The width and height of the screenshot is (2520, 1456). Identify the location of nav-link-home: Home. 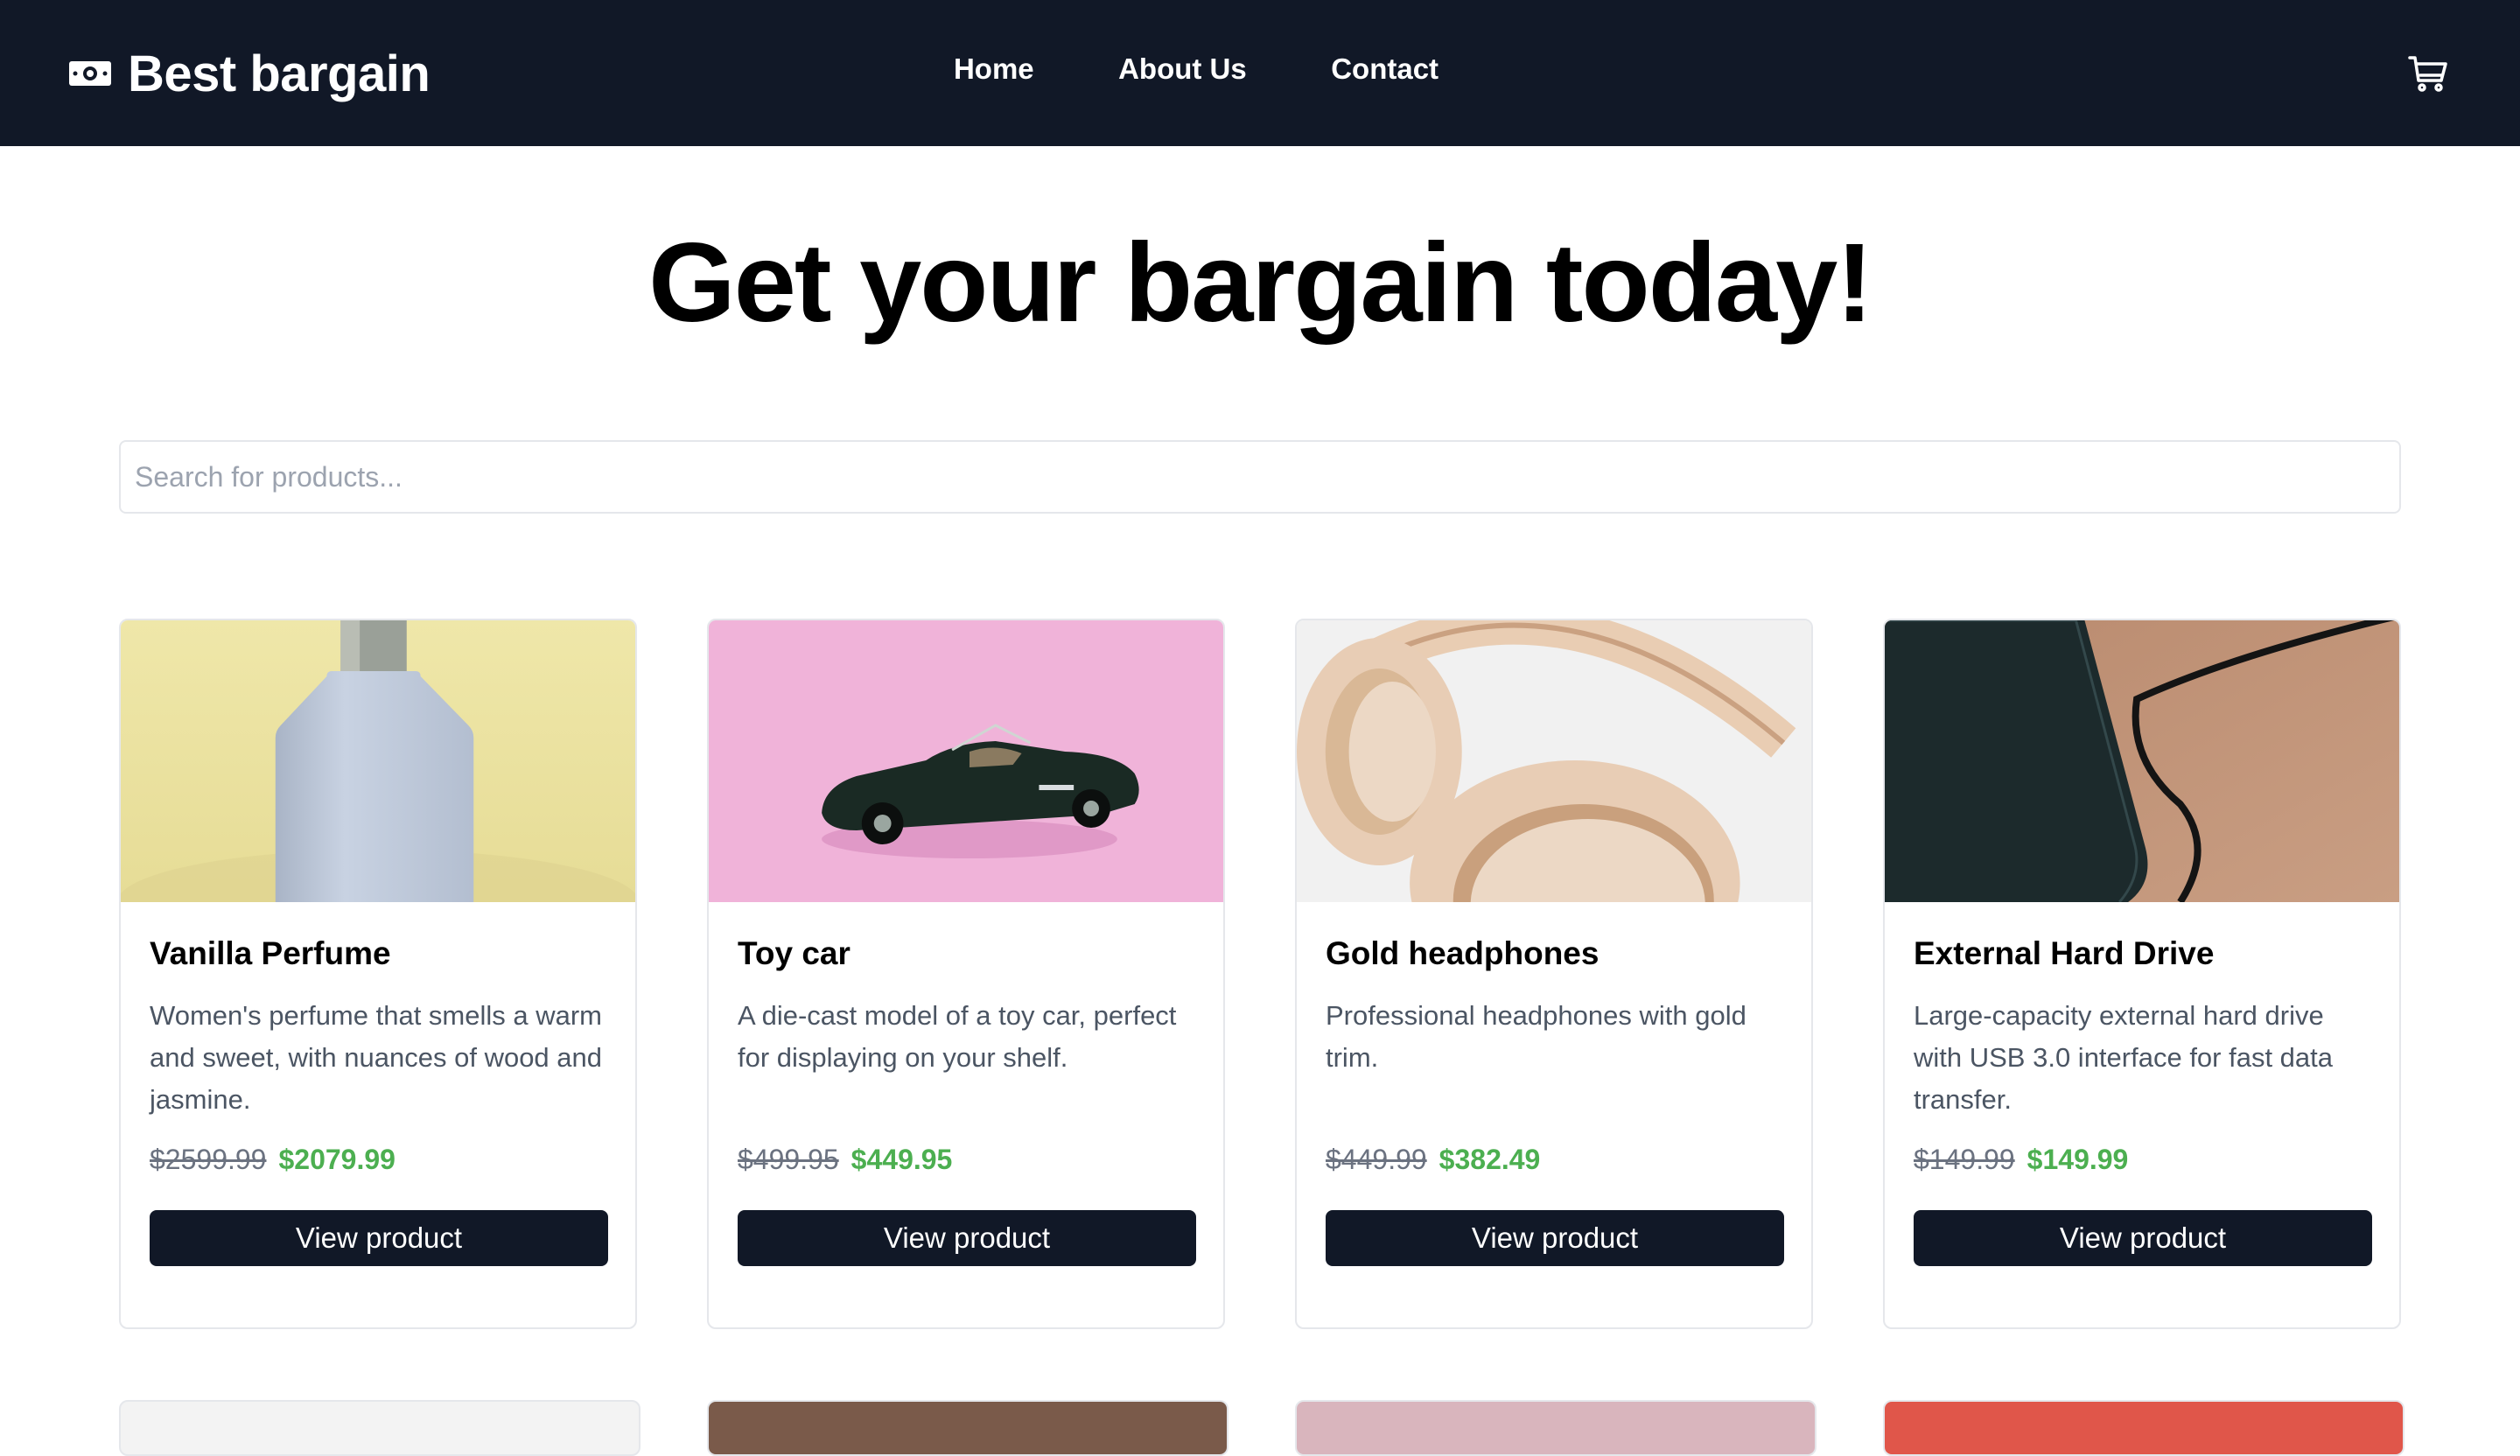
(994, 69).